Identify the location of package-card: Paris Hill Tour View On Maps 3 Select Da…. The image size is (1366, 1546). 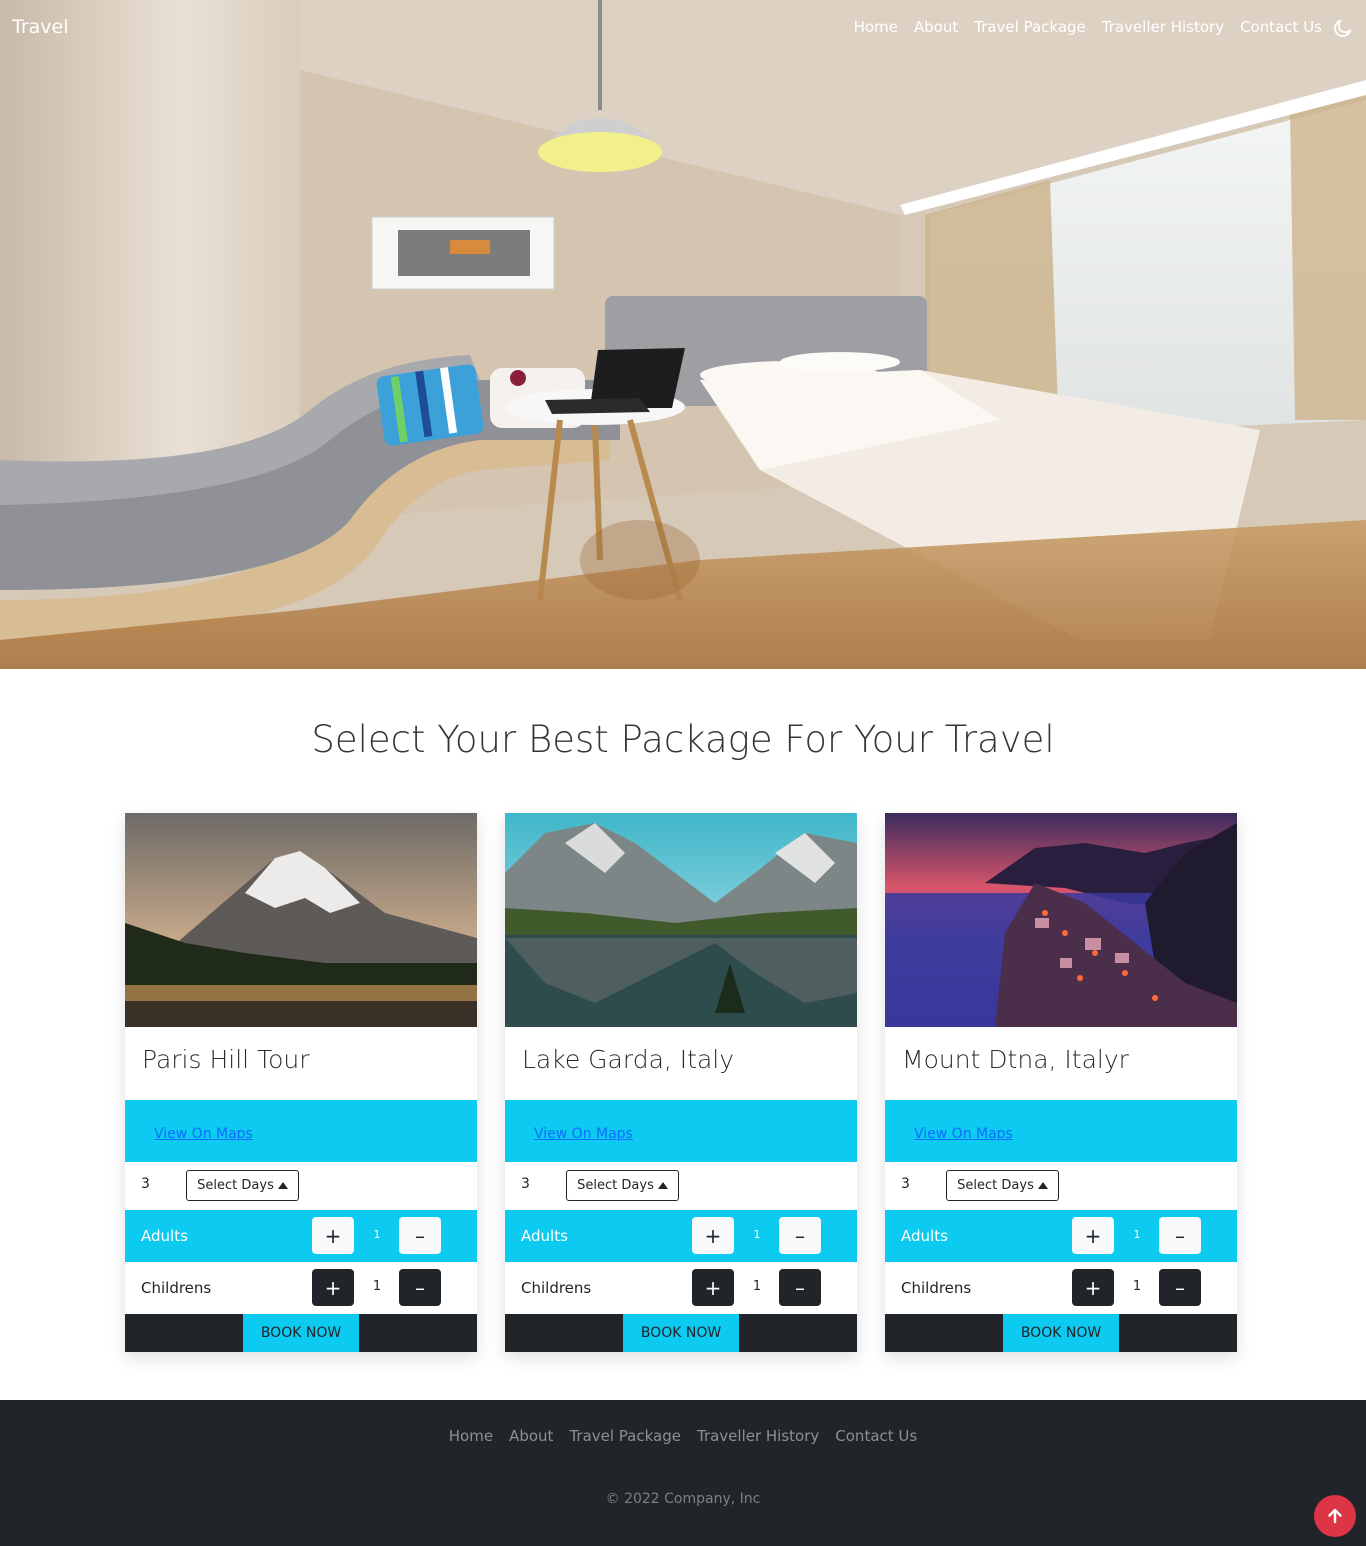
(301, 1082).